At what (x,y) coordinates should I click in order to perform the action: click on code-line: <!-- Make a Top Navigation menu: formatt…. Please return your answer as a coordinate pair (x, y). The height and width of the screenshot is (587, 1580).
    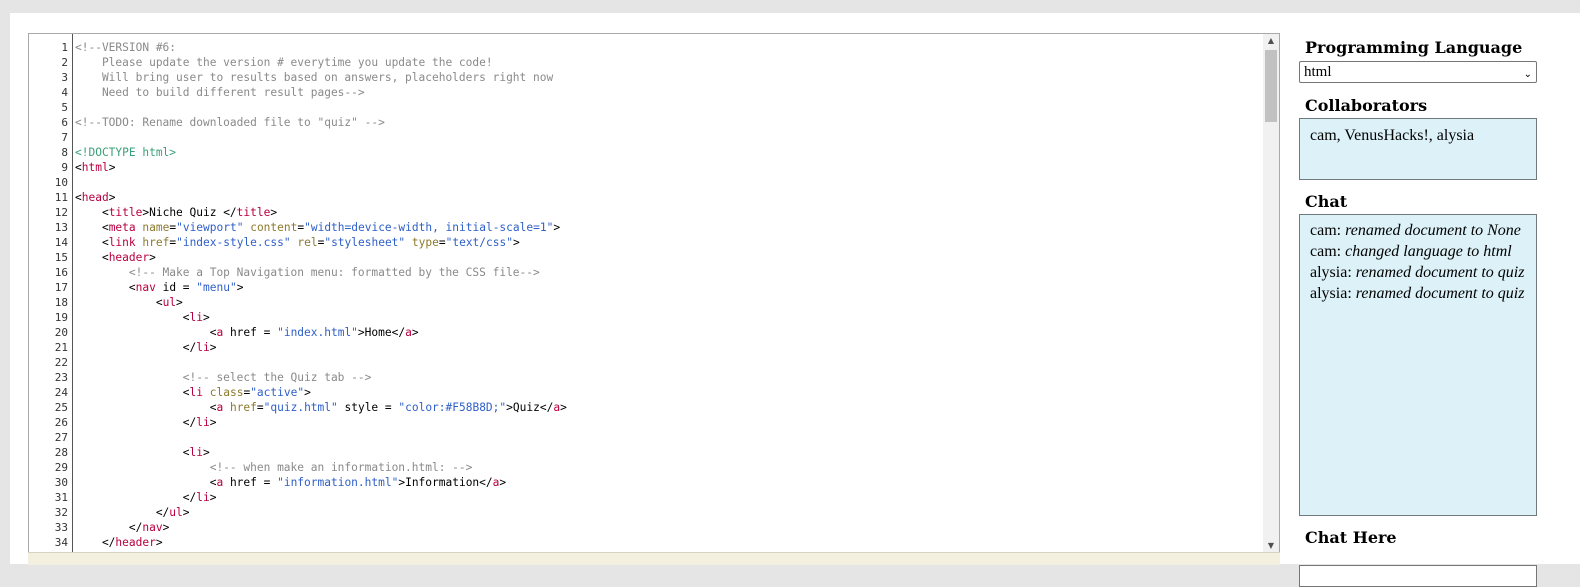
    Looking at the image, I should click on (307, 272).